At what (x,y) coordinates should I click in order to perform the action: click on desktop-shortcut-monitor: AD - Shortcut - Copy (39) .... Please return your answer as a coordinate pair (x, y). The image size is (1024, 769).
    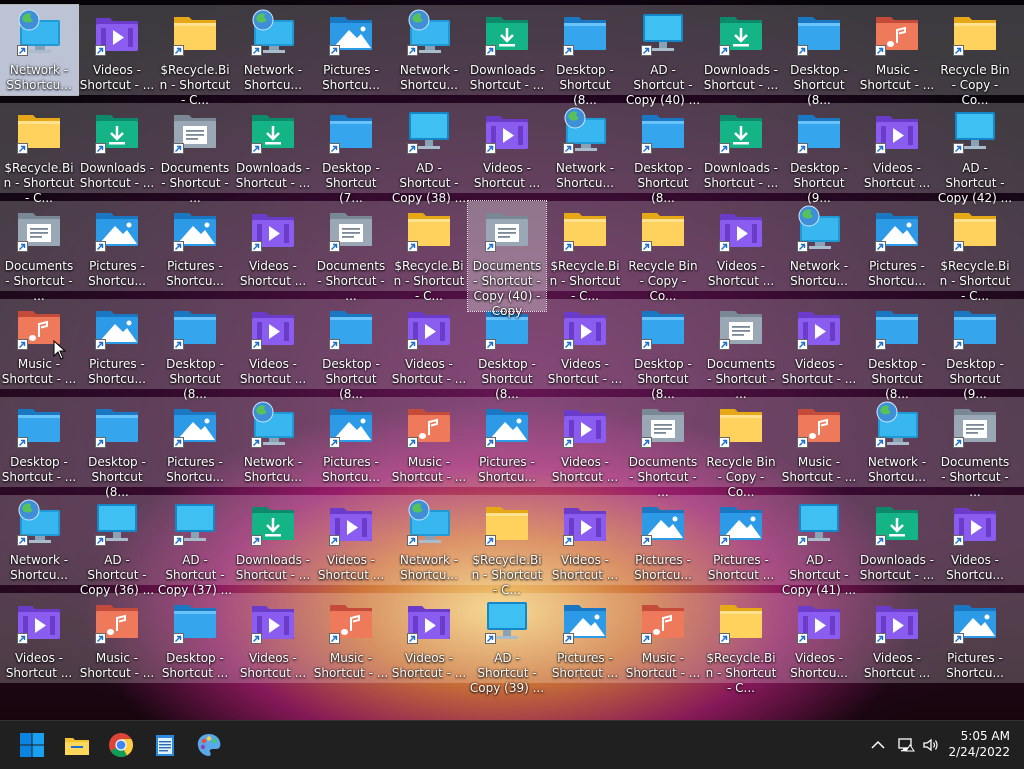
    Looking at the image, I should click on (507, 644).